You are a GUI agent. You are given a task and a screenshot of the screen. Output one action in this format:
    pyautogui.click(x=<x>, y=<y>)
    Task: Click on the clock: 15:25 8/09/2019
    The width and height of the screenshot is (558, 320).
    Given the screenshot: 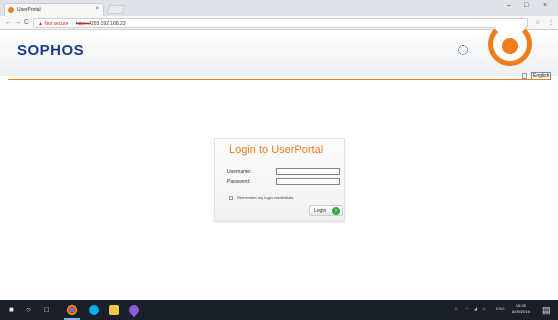 What is the action you would take?
    pyautogui.click(x=521, y=309)
    